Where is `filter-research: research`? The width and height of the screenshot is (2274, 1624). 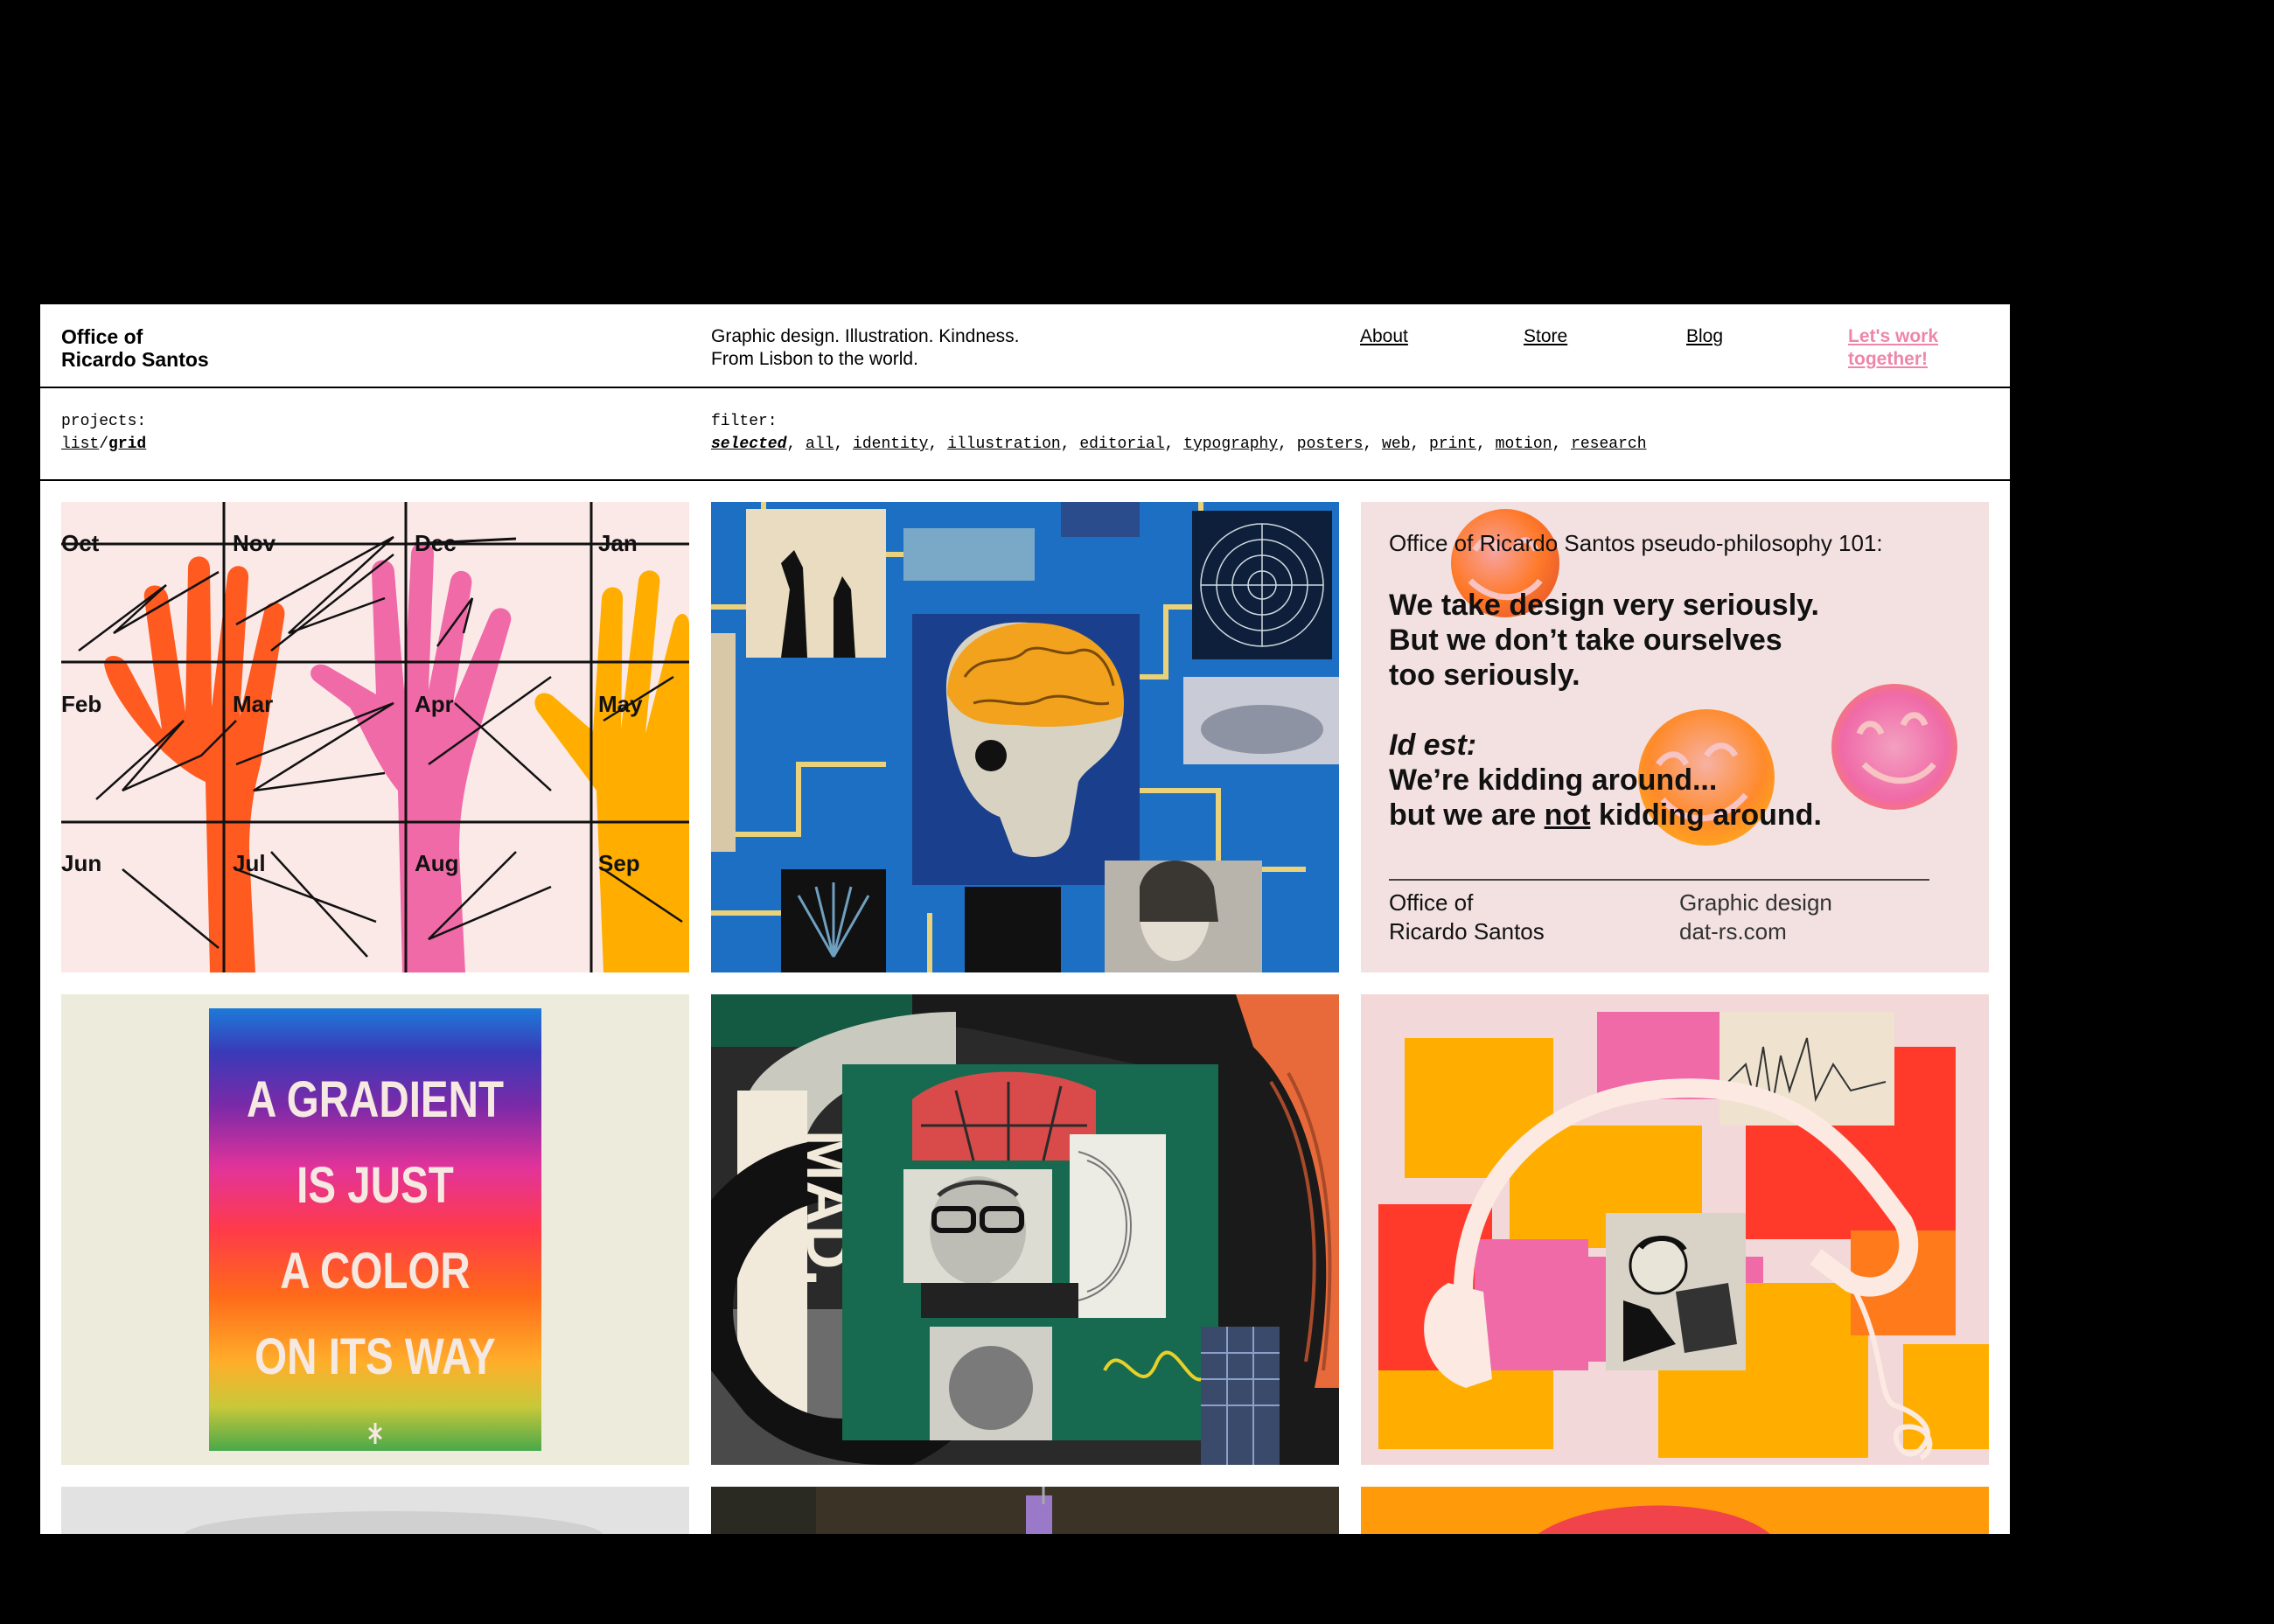
filter-research: research is located at coordinates (1608, 444).